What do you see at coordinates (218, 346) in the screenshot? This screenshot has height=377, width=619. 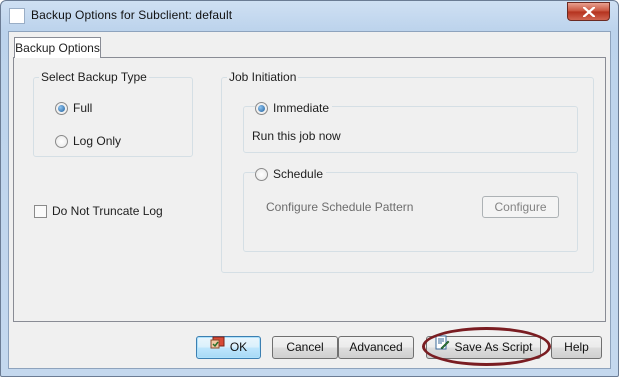 I see `ok-icon` at bounding box center [218, 346].